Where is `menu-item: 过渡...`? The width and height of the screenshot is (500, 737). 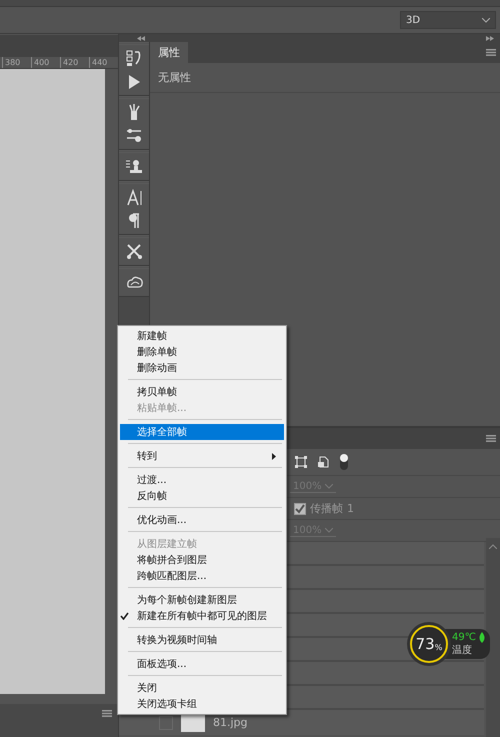 menu-item: 过渡... is located at coordinates (202, 480).